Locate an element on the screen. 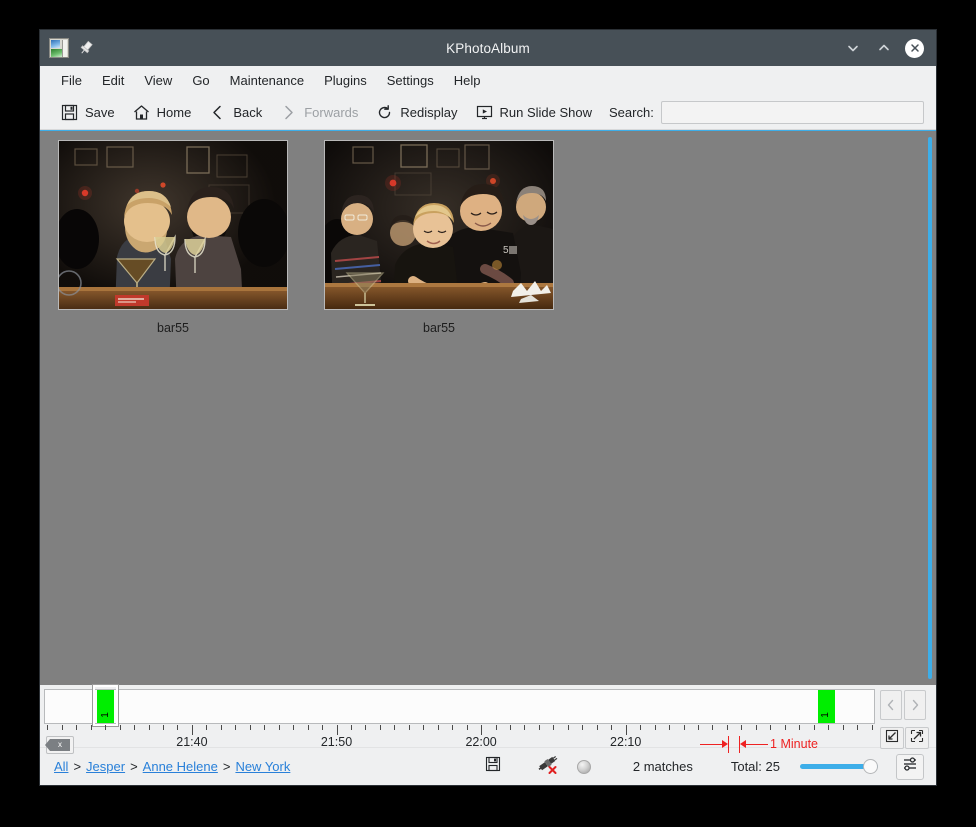 This screenshot has width=976, height=827. dirty-indicator is located at coordinates (493, 766).